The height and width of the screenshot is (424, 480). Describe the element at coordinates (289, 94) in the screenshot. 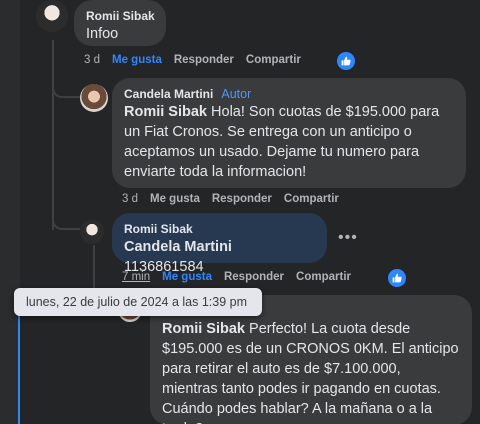

I see `comment-author-line: Candela Martini Autor` at that location.